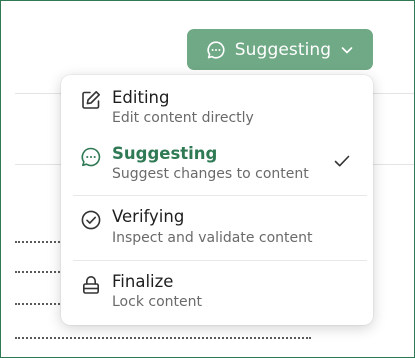  I want to click on menu-item-title: Verifying, so click(148, 216).